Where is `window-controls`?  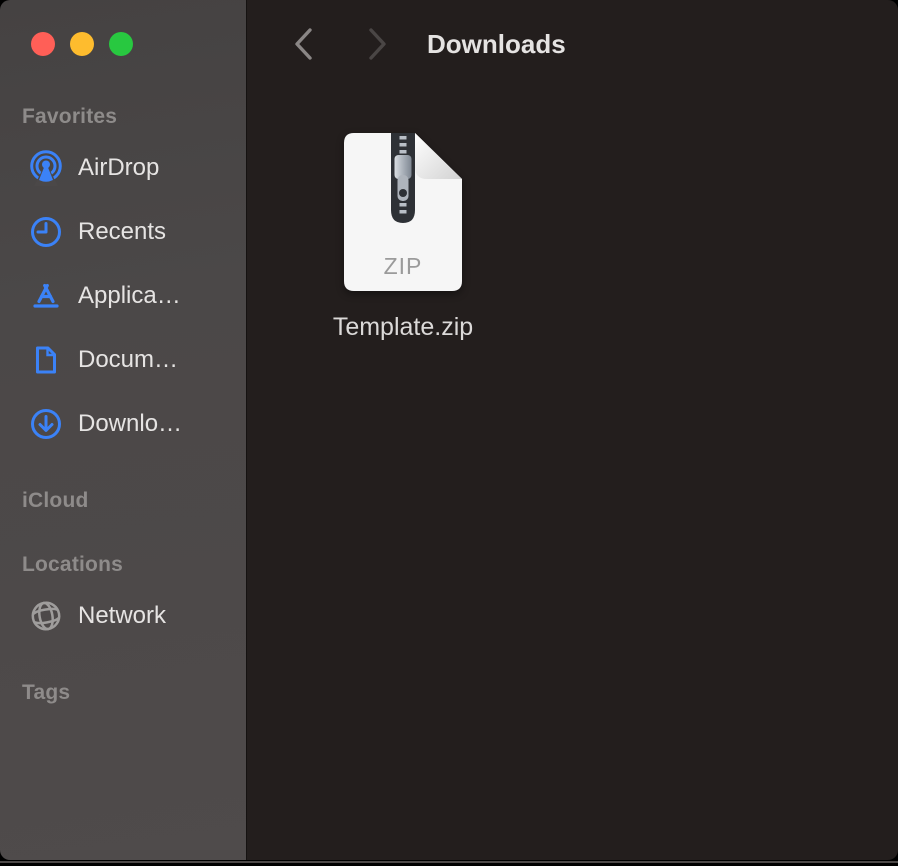
window-controls is located at coordinates (82, 44).